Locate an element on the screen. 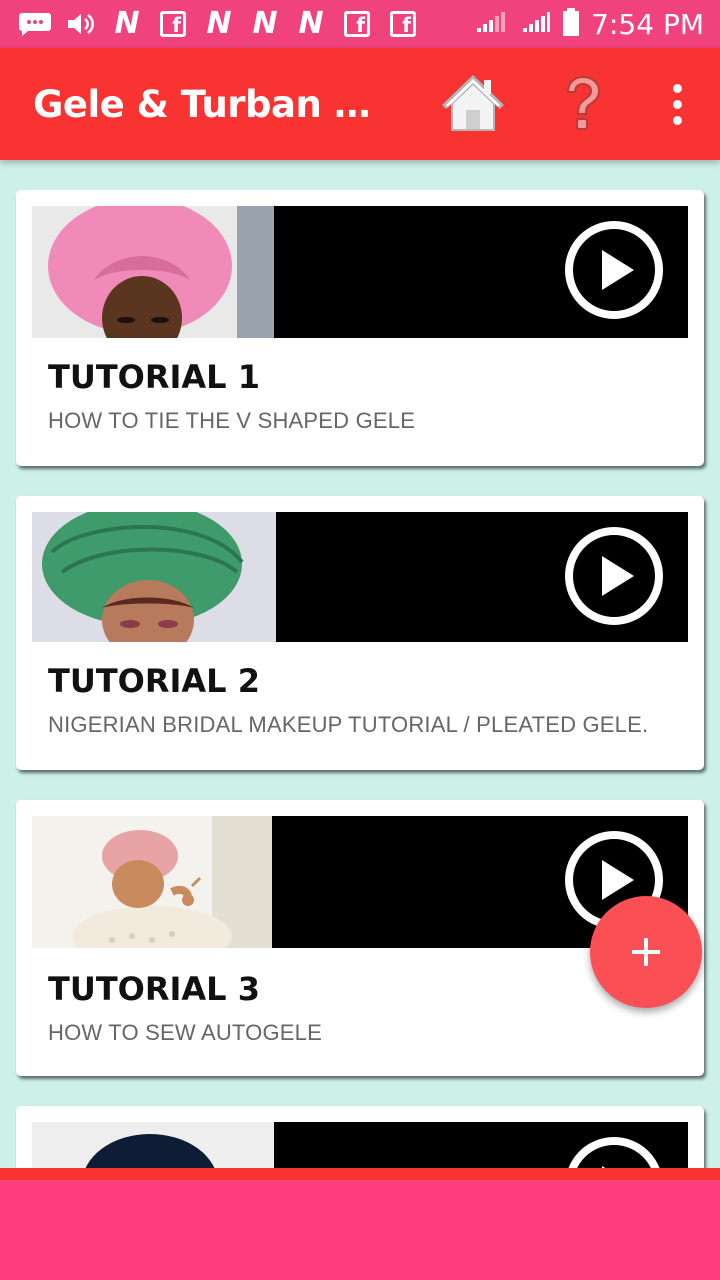 The height and width of the screenshot is (1280, 720). home-button is located at coordinates (473, 103).